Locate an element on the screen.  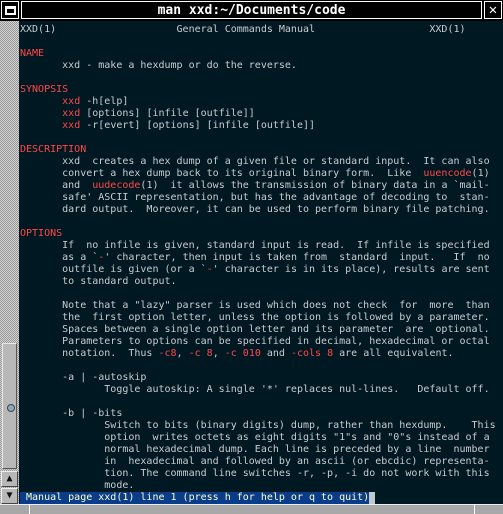
text-line: to standard output. is located at coordinates (258, 282).